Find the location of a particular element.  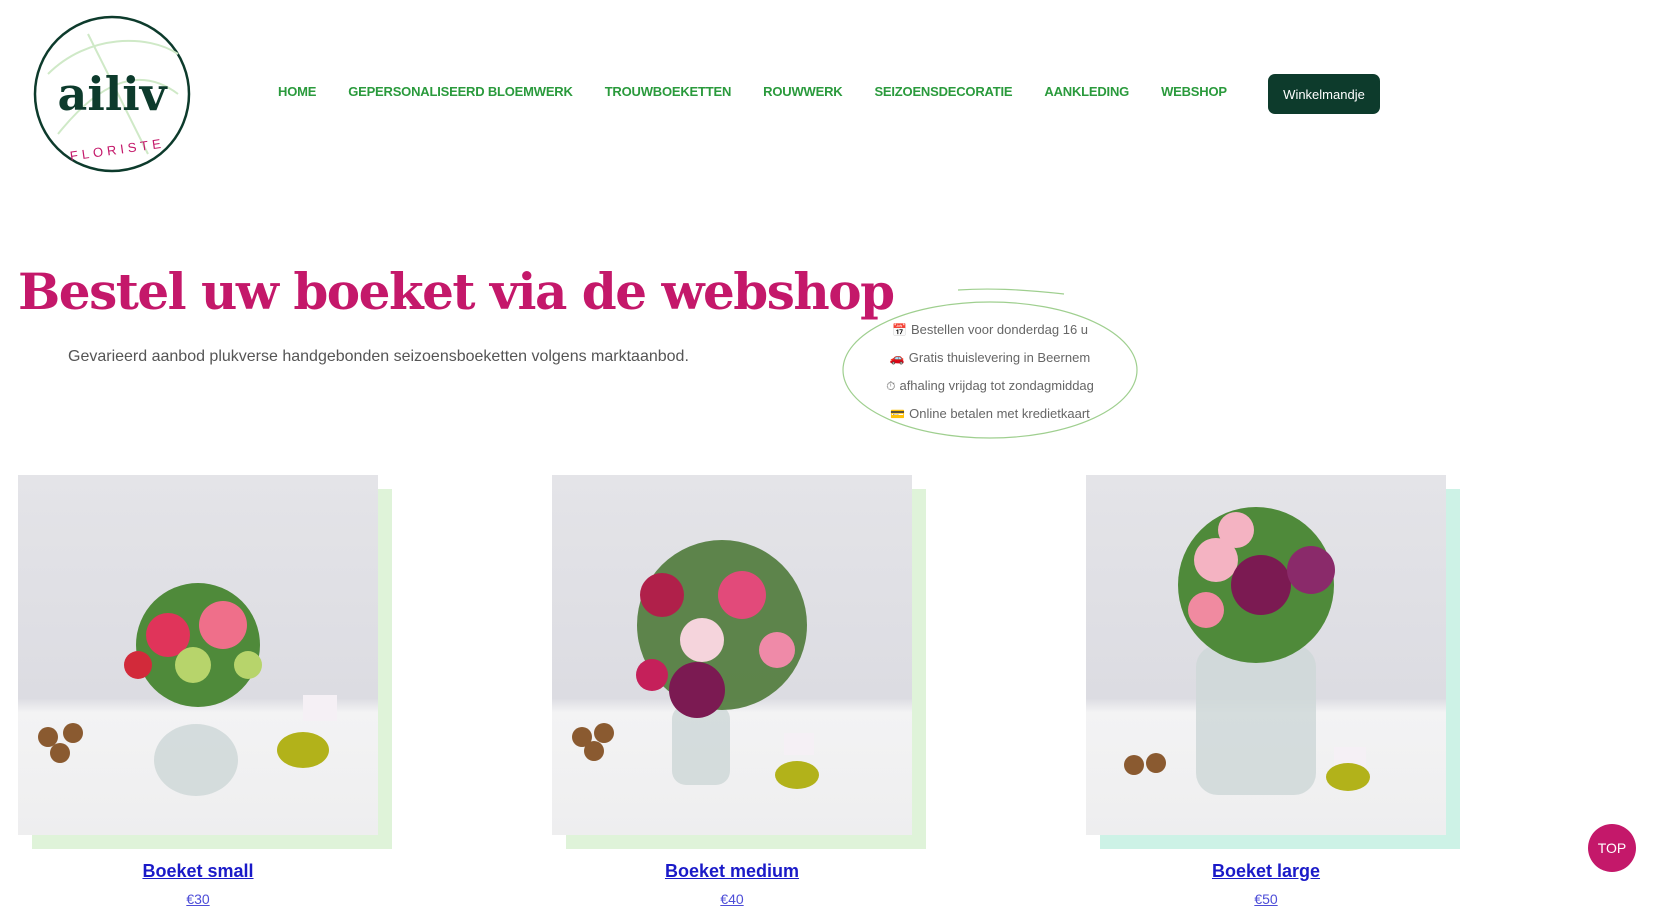

nav-personalized: GEPERSONALISEERD BLOEMWERK is located at coordinates (460, 91).